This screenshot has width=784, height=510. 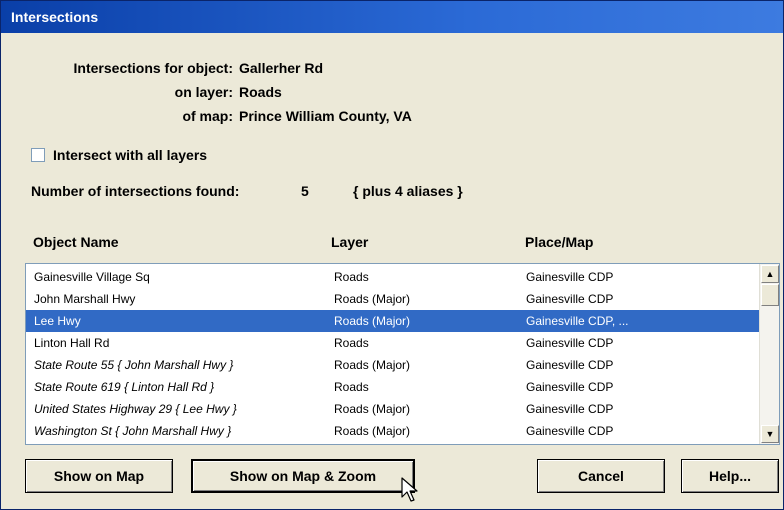 What do you see at coordinates (392, 343) in the screenshot?
I see `list-item: Linton Hall Rd Roads Gainesville CDP` at bounding box center [392, 343].